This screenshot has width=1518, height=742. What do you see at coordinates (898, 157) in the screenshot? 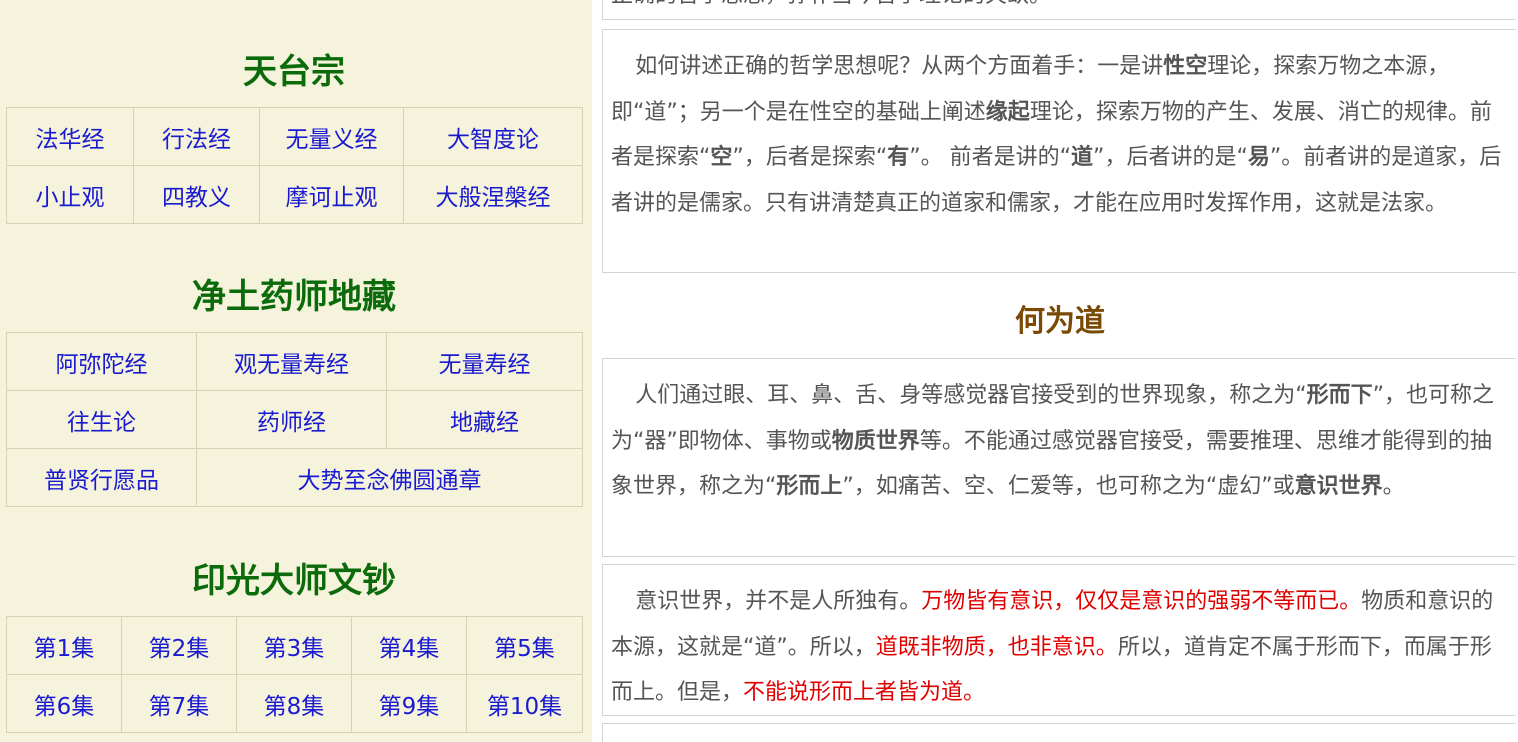
I see `bold-term: 有` at bounding box center [898, 157].